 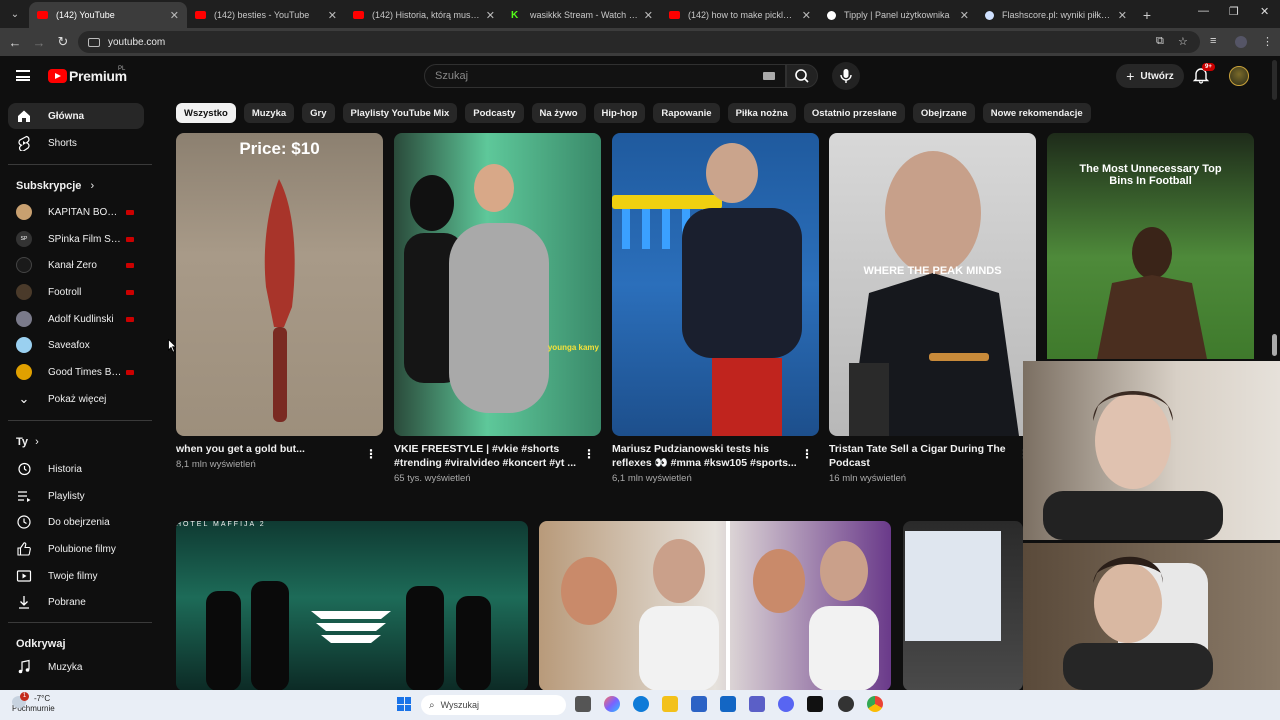 I want to click on browser-tab: Tipply | Panel użytkownika ✕, so click(x=898, y=15).